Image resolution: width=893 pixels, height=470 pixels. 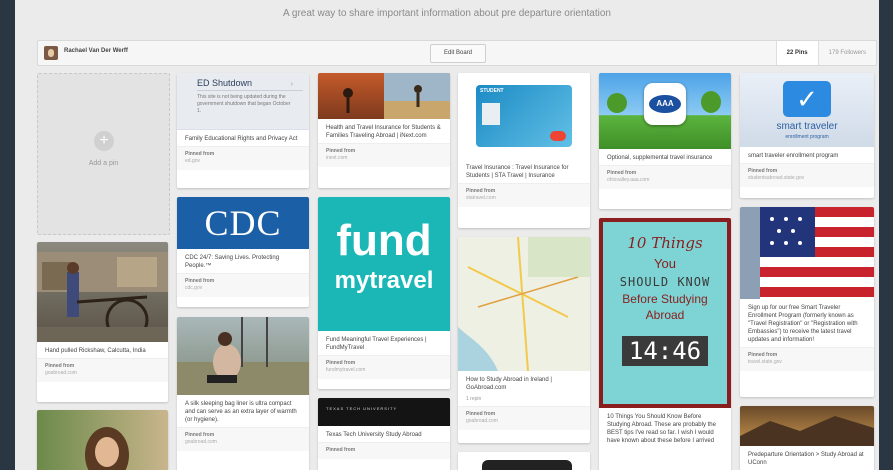 I want to click on pin-source-domain: inext.com, so click(x=337, y=158).